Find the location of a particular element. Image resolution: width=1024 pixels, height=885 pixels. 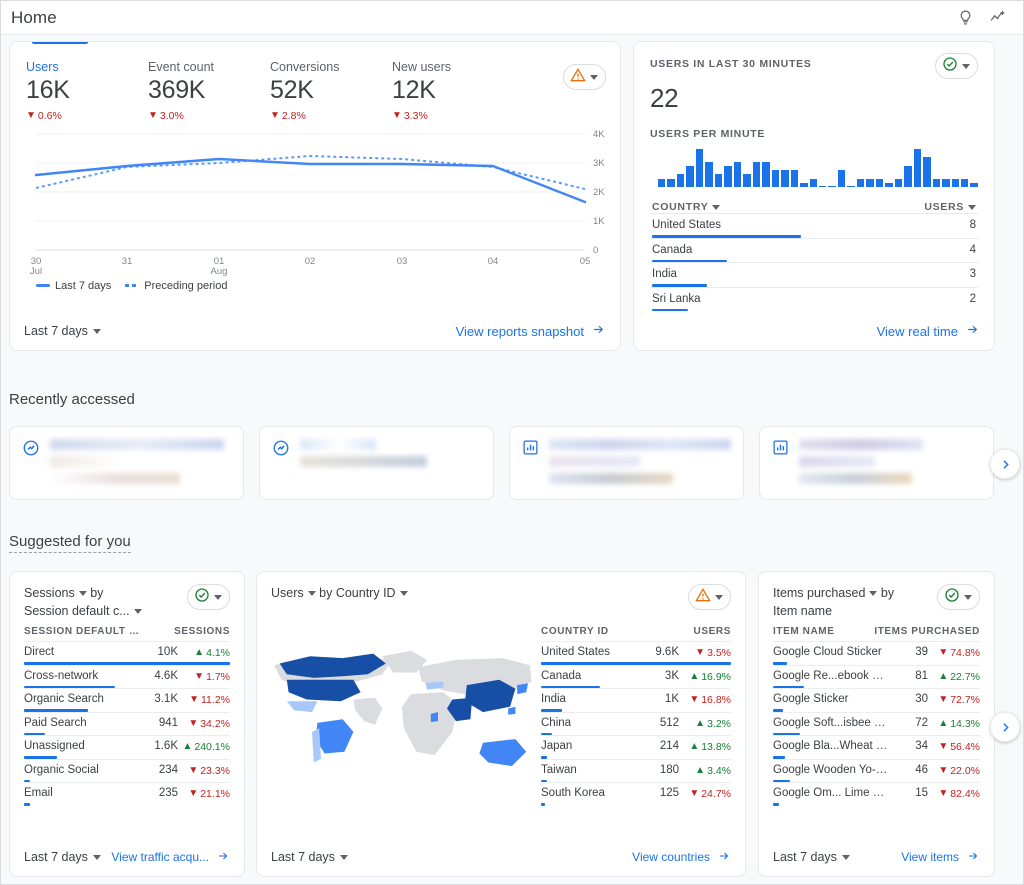

table-row: United States 9.6K ▼ 3.5% is located at coordinates (636, 653).